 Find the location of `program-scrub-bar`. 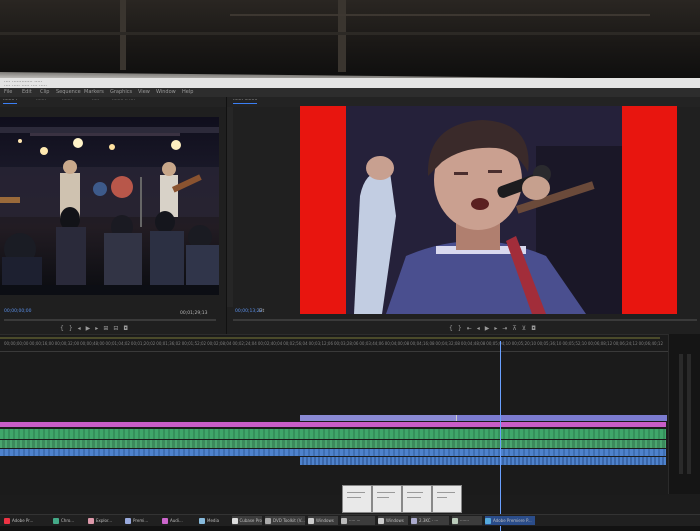

program-scrub-bar is located at coordinates (465, 320).